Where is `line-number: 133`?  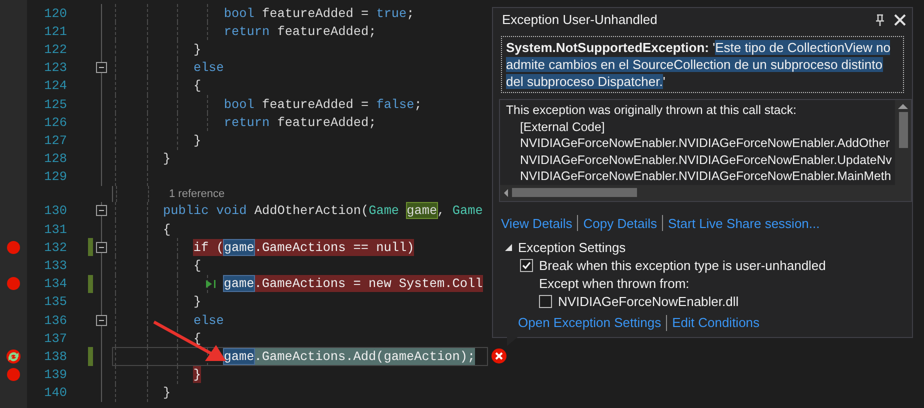 line-number: 133 is located at coordinates (55, 266).